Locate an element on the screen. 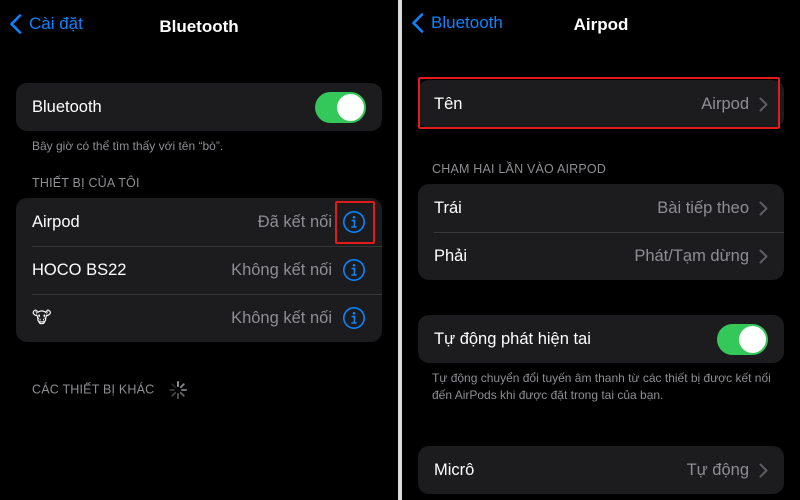 The width and height of the screenshot is (800, 500). auto-ear-group: Tự động phát hiện tai is located at coordinates (601, 339).